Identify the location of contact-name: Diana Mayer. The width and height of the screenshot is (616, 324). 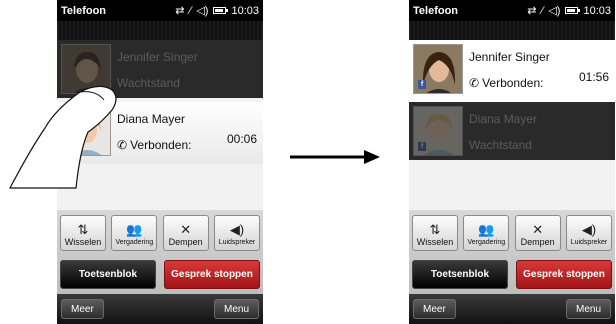
(503, 119).